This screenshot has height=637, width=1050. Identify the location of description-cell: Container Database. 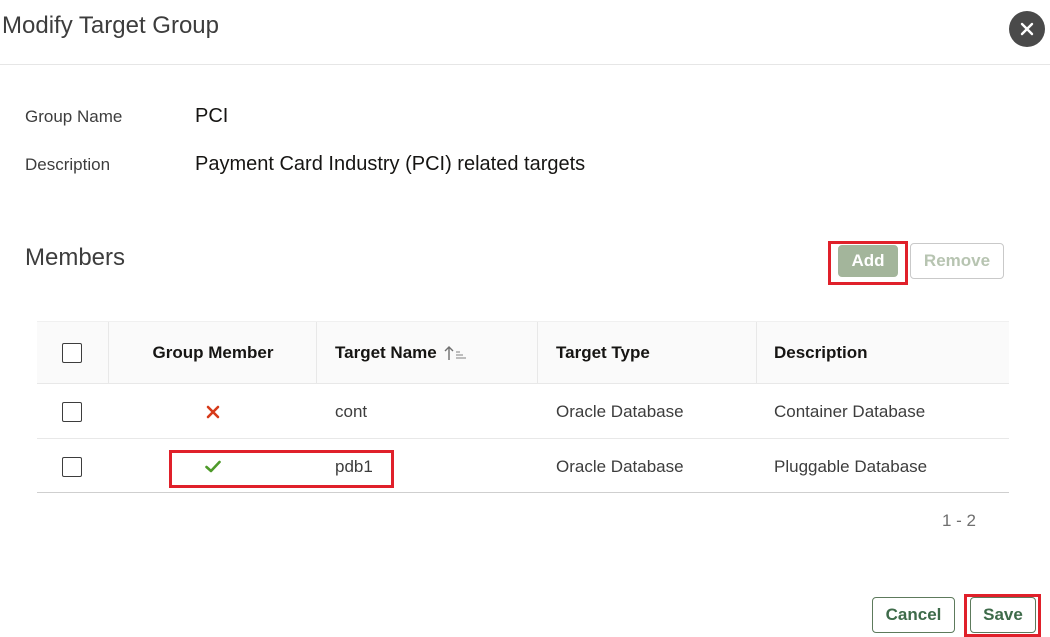
(850, 411).